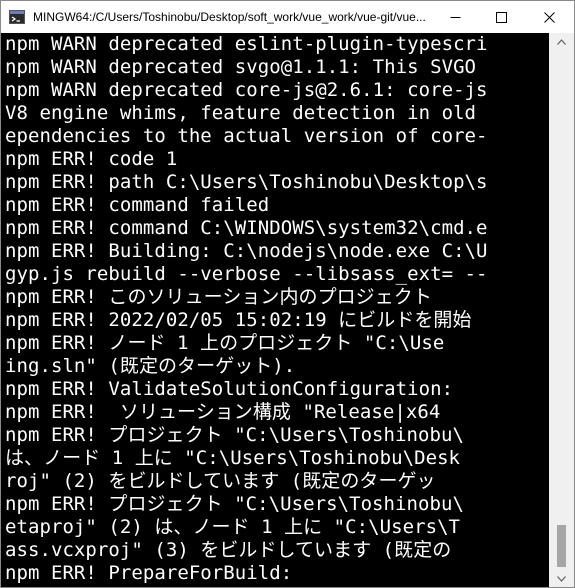  I want to click on scroll-up-button, so click(561, 41).